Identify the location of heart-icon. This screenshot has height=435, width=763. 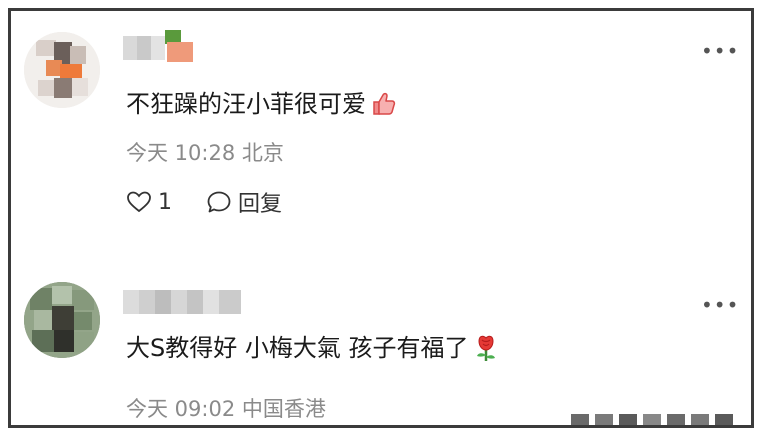
(139, 202).